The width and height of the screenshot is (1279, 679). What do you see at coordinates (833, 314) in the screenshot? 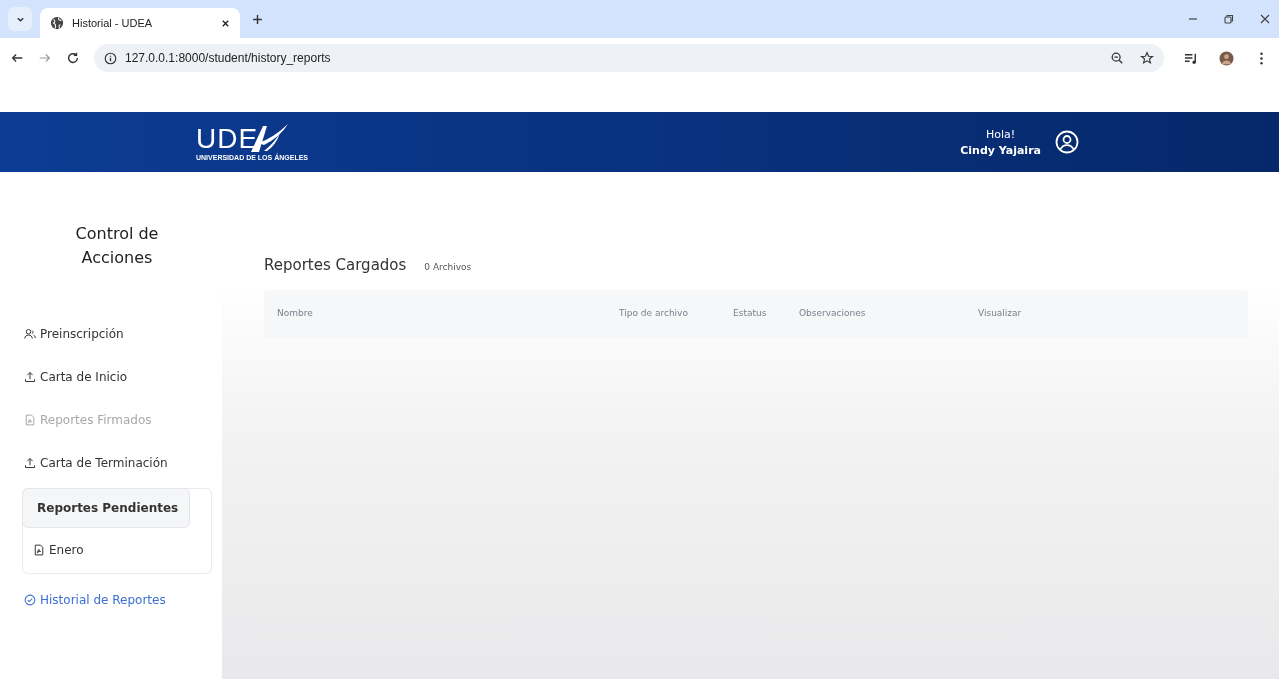
I see `column-header: Observaciones` at bounding box center [833, 314].